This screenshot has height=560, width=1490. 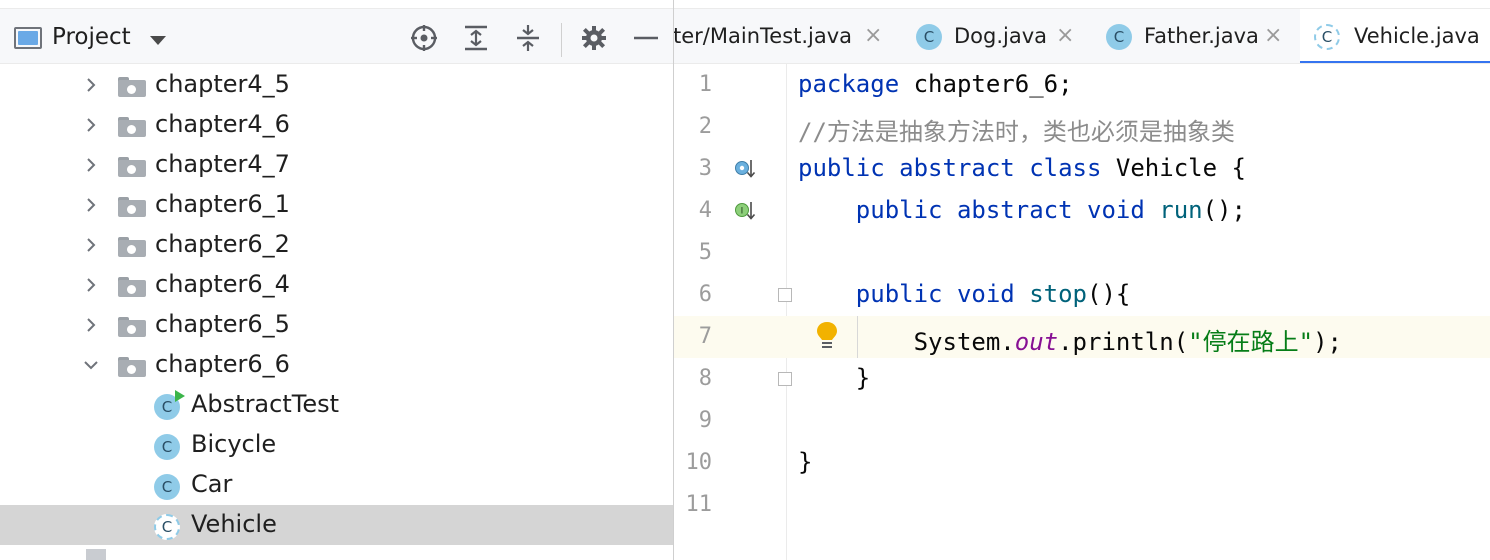 What do you see at coordinates (234, 524) in the screenshot?
I see `tree-item-label: Vehicle` at bounding box center [234, 524].